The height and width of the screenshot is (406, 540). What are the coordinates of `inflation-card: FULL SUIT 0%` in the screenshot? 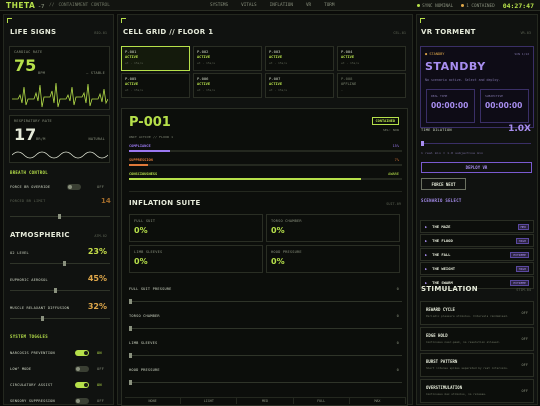 It's located at (196, 228).